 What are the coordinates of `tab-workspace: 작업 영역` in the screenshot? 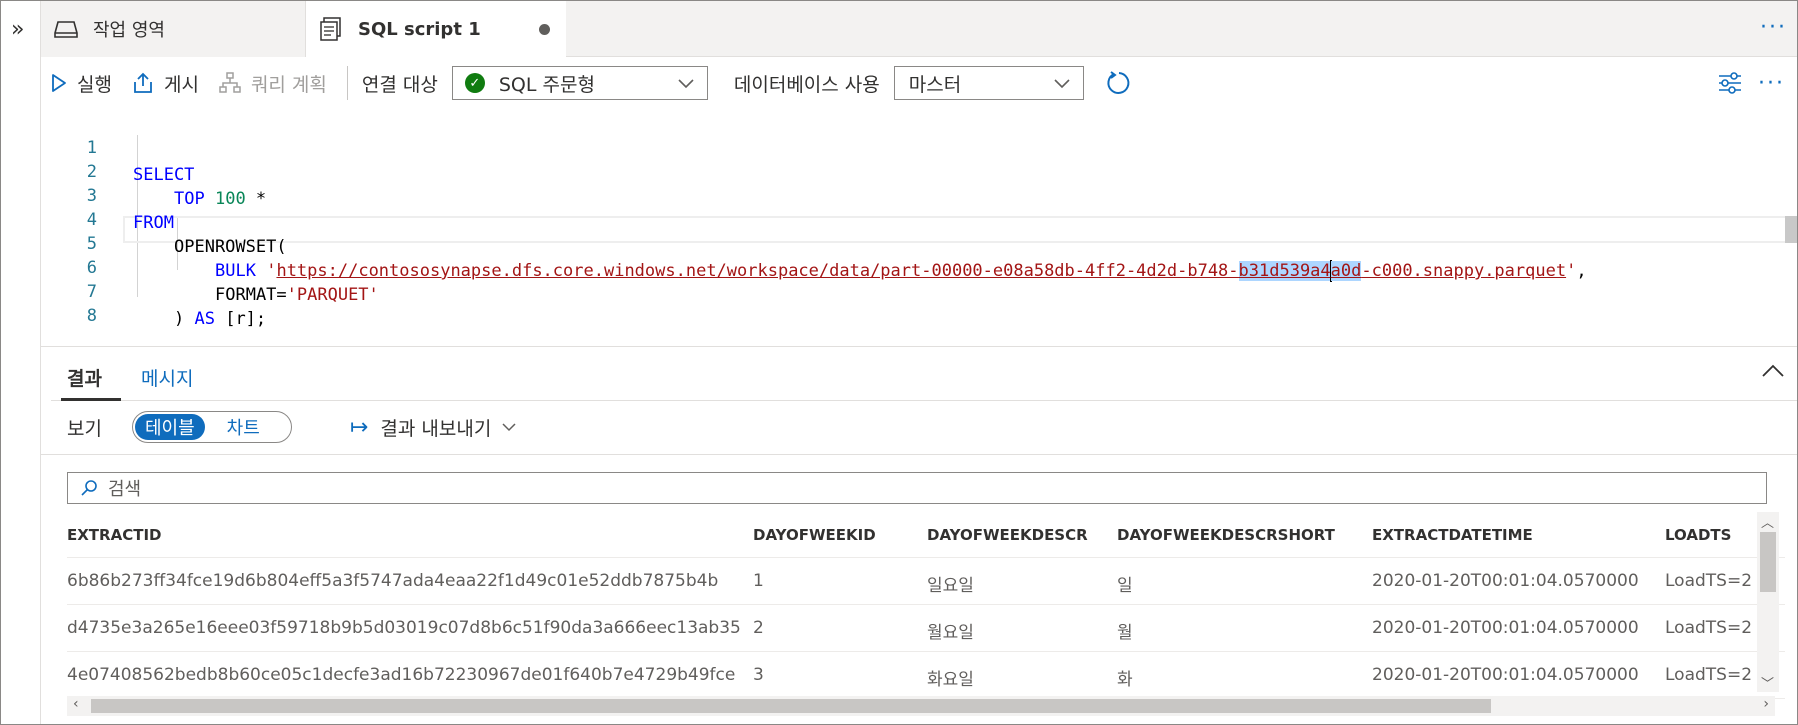 It's located at (173, 29).